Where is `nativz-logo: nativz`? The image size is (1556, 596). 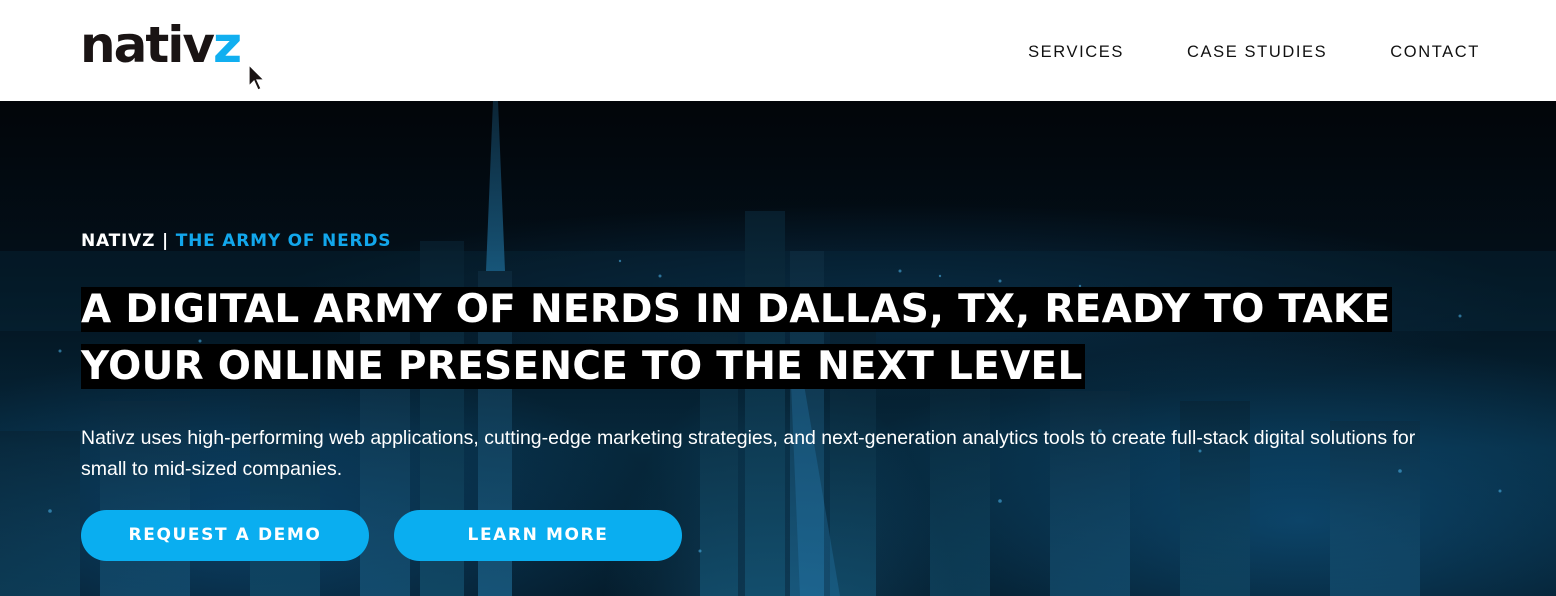 nativz-logo: nativz is located at coordinates (180, 55).